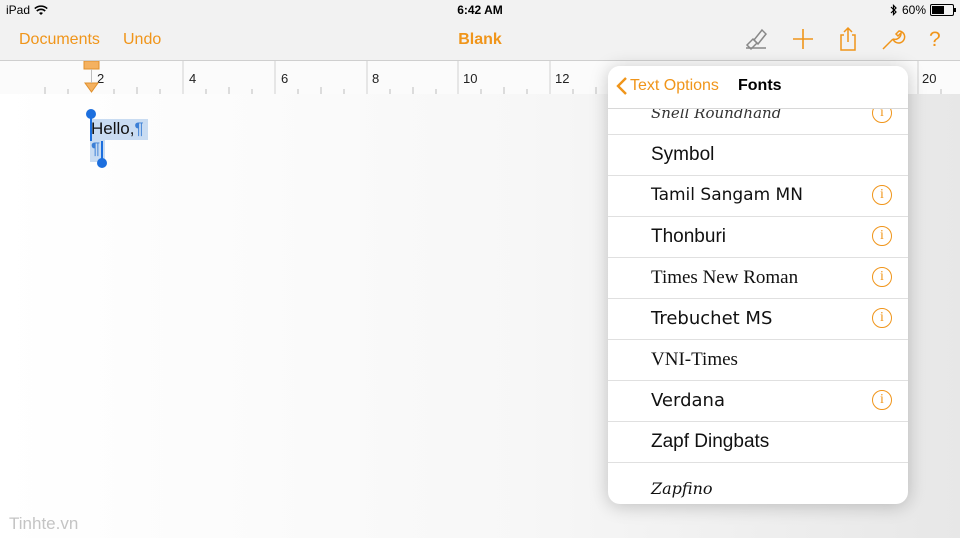  I want to click on back-button: Text Options, so click(667, 86).